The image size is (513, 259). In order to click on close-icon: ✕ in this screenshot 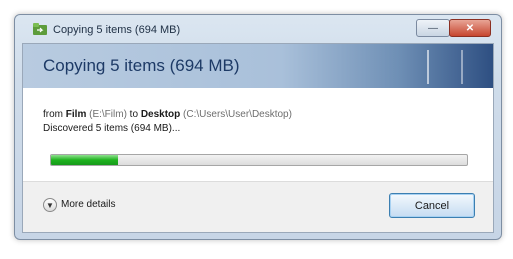, I will do `click(470, 28)`.